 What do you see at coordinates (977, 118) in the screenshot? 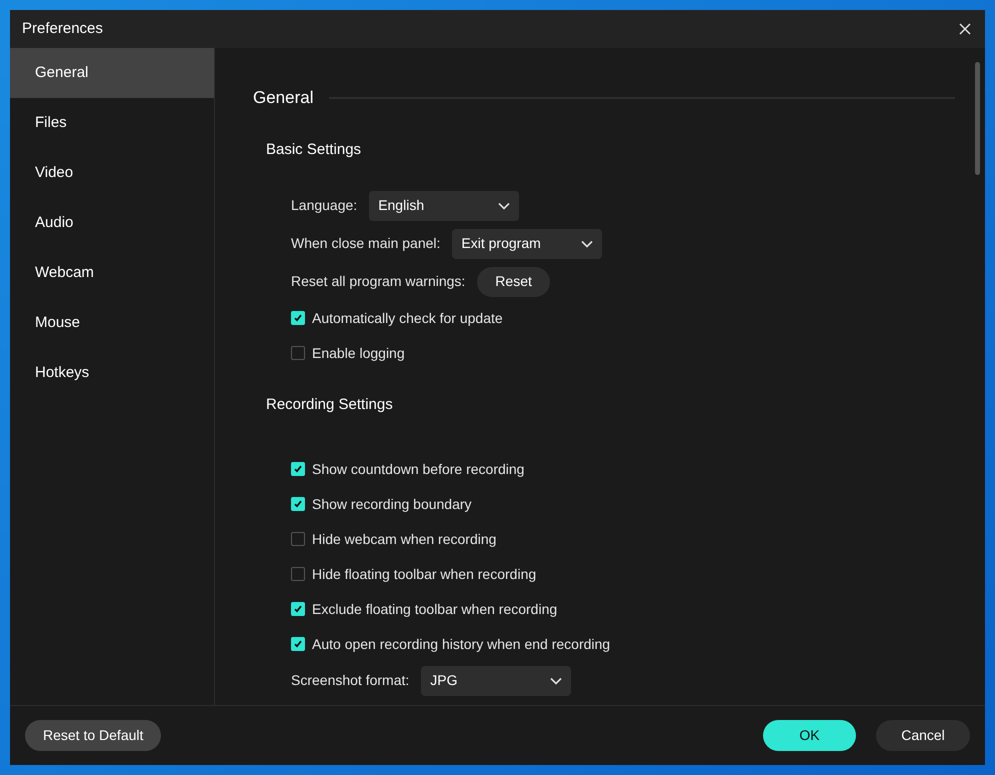
I see `scrollbar-thumb` at bounding box center [977, 118].